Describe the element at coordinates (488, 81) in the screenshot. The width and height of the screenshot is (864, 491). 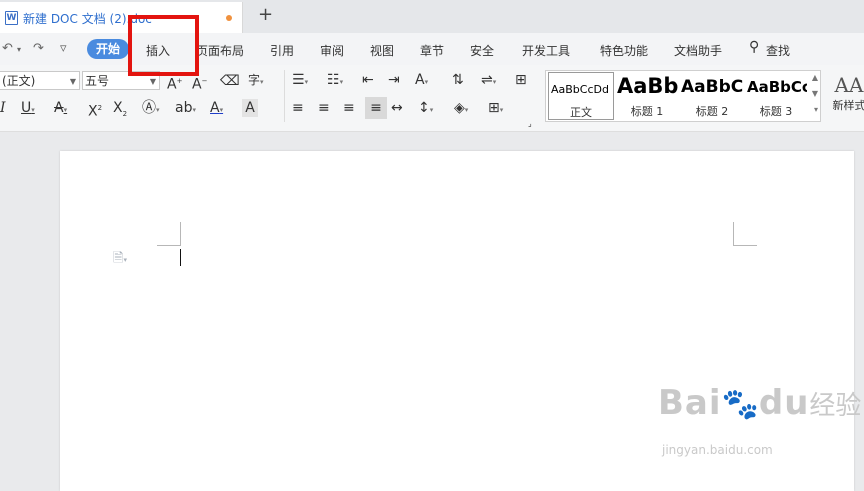
I see `line-break-icon: ⇌▾` at that location.